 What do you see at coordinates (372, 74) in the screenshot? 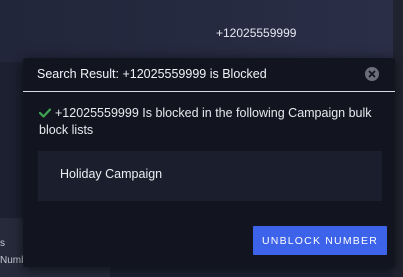
I see `close-icon` at bounding box center [372, 74].